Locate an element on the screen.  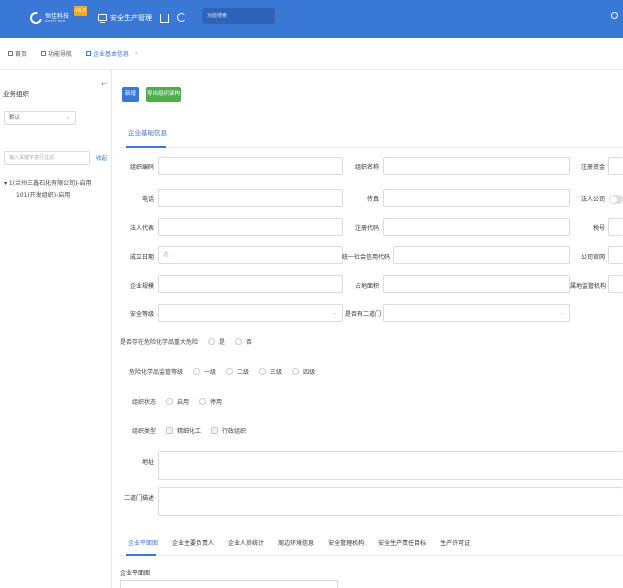
legal-rep-input is located at coordinates (250, 227).